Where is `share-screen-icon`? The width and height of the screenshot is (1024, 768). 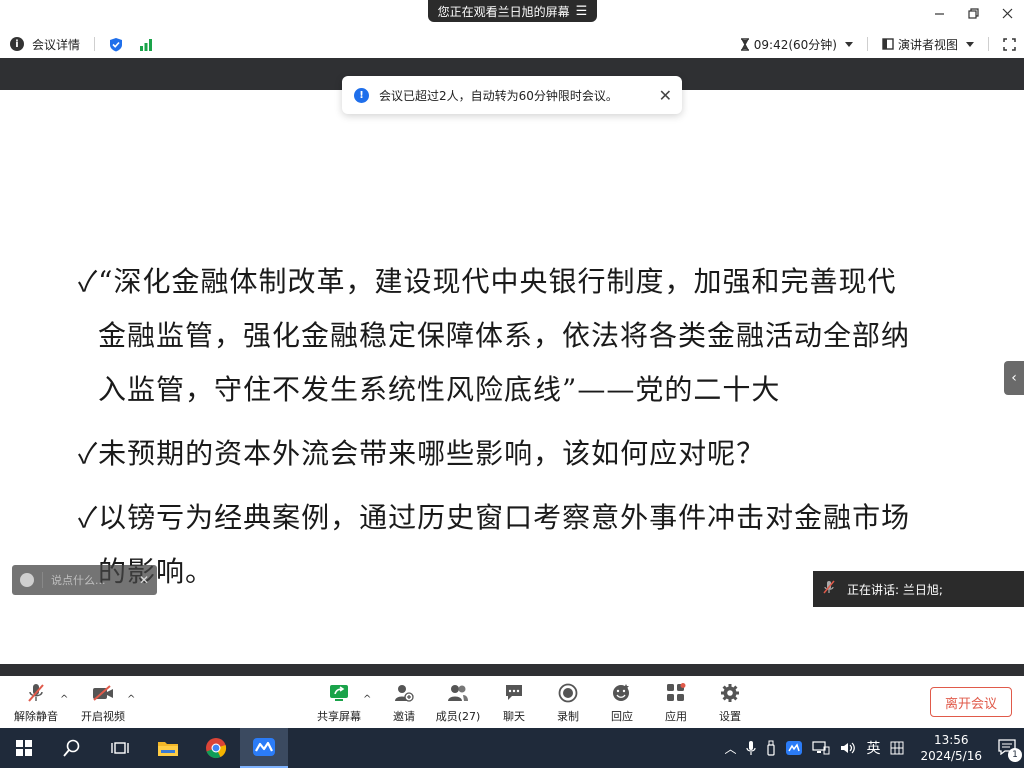 share-screen-icon is located at coordinates (339, 693).